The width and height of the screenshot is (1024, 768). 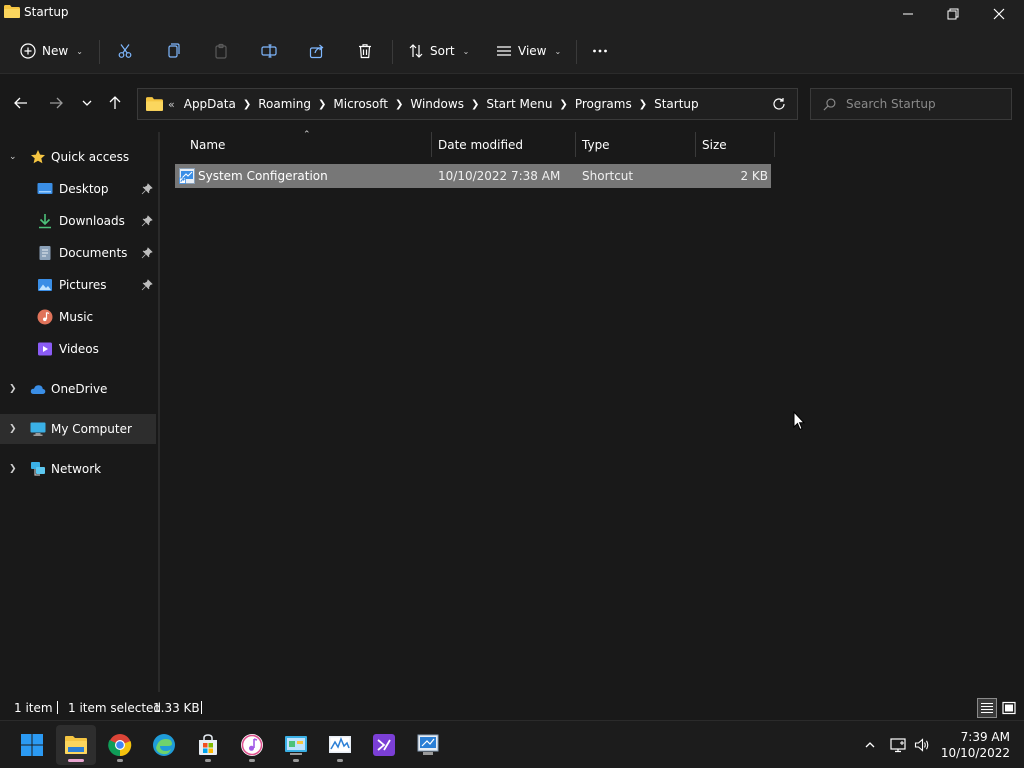 What do you see at coordinates (975, 753) in the screenshot?
I see `clock-date: 10/10/2022` at bounding box center [975, 753].